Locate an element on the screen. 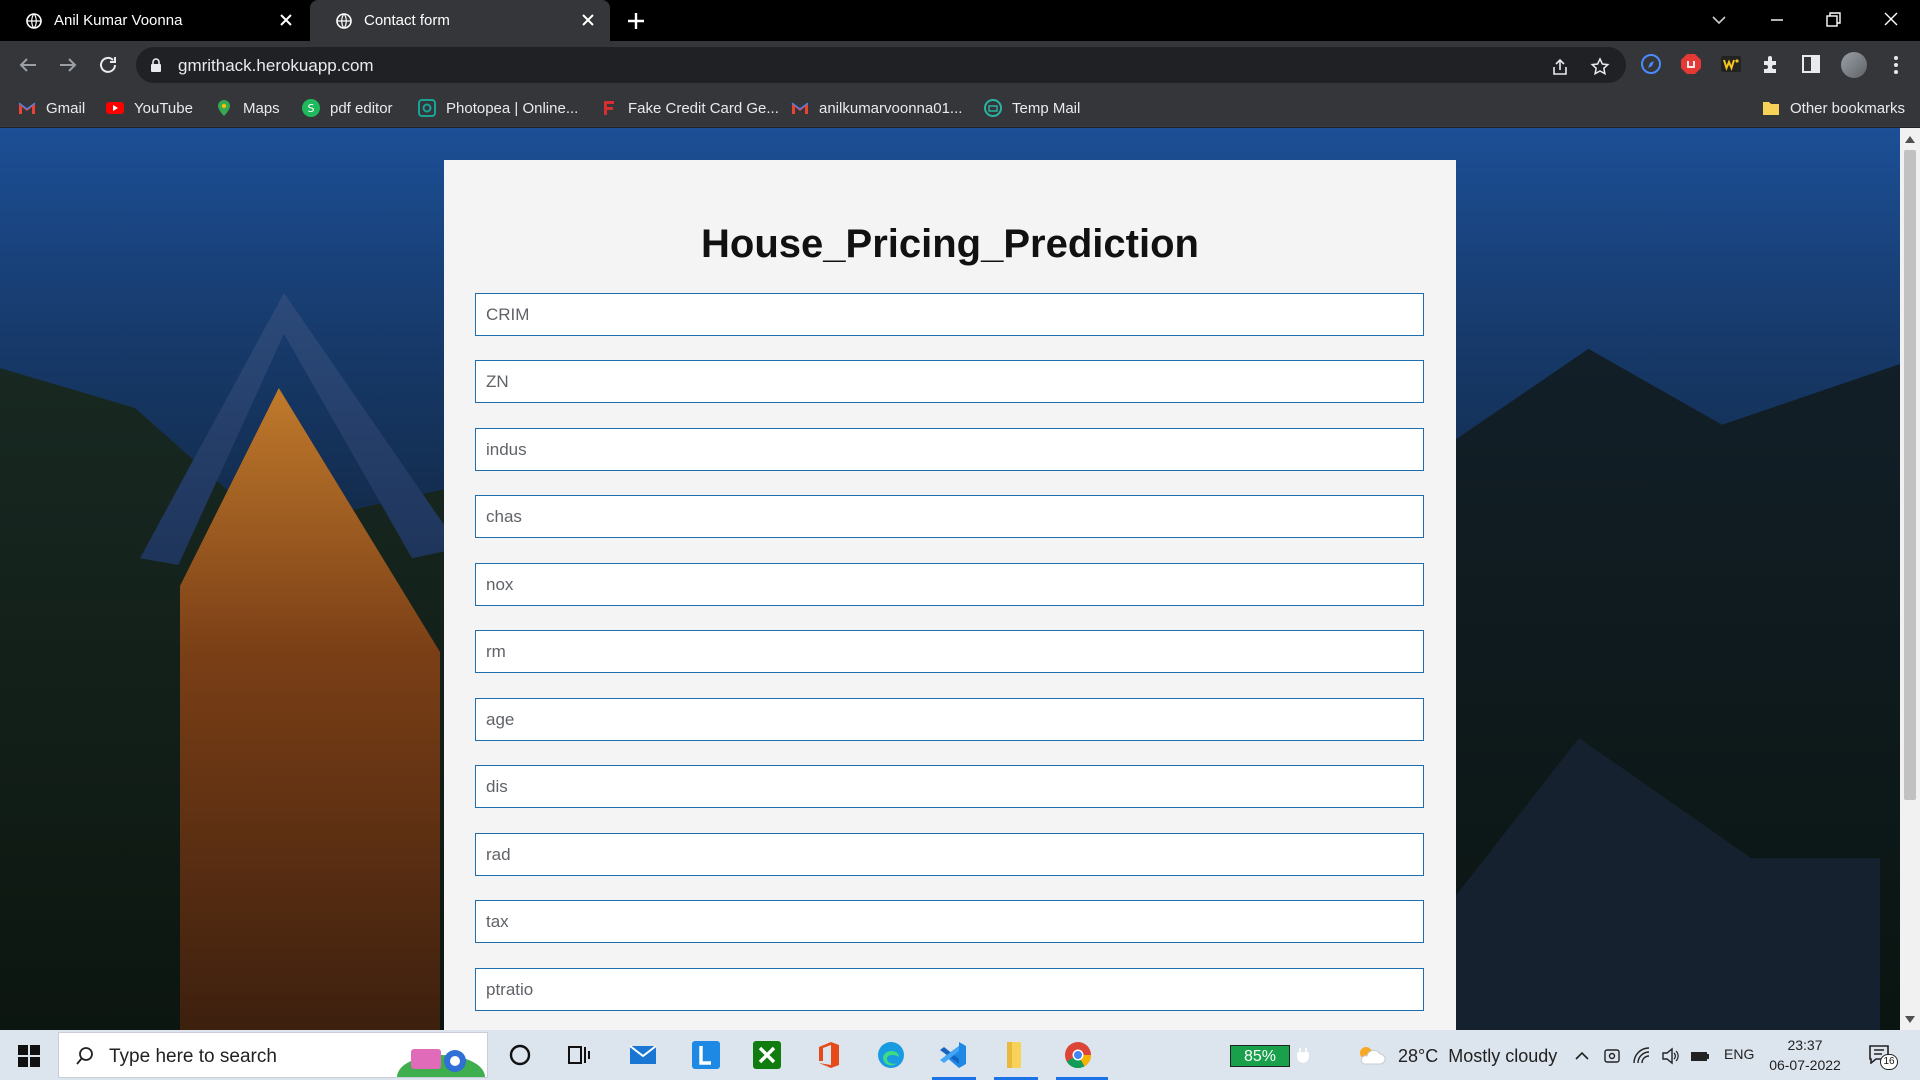  bookmark-label: Temp Mail is located at coordinates (1046, 108).